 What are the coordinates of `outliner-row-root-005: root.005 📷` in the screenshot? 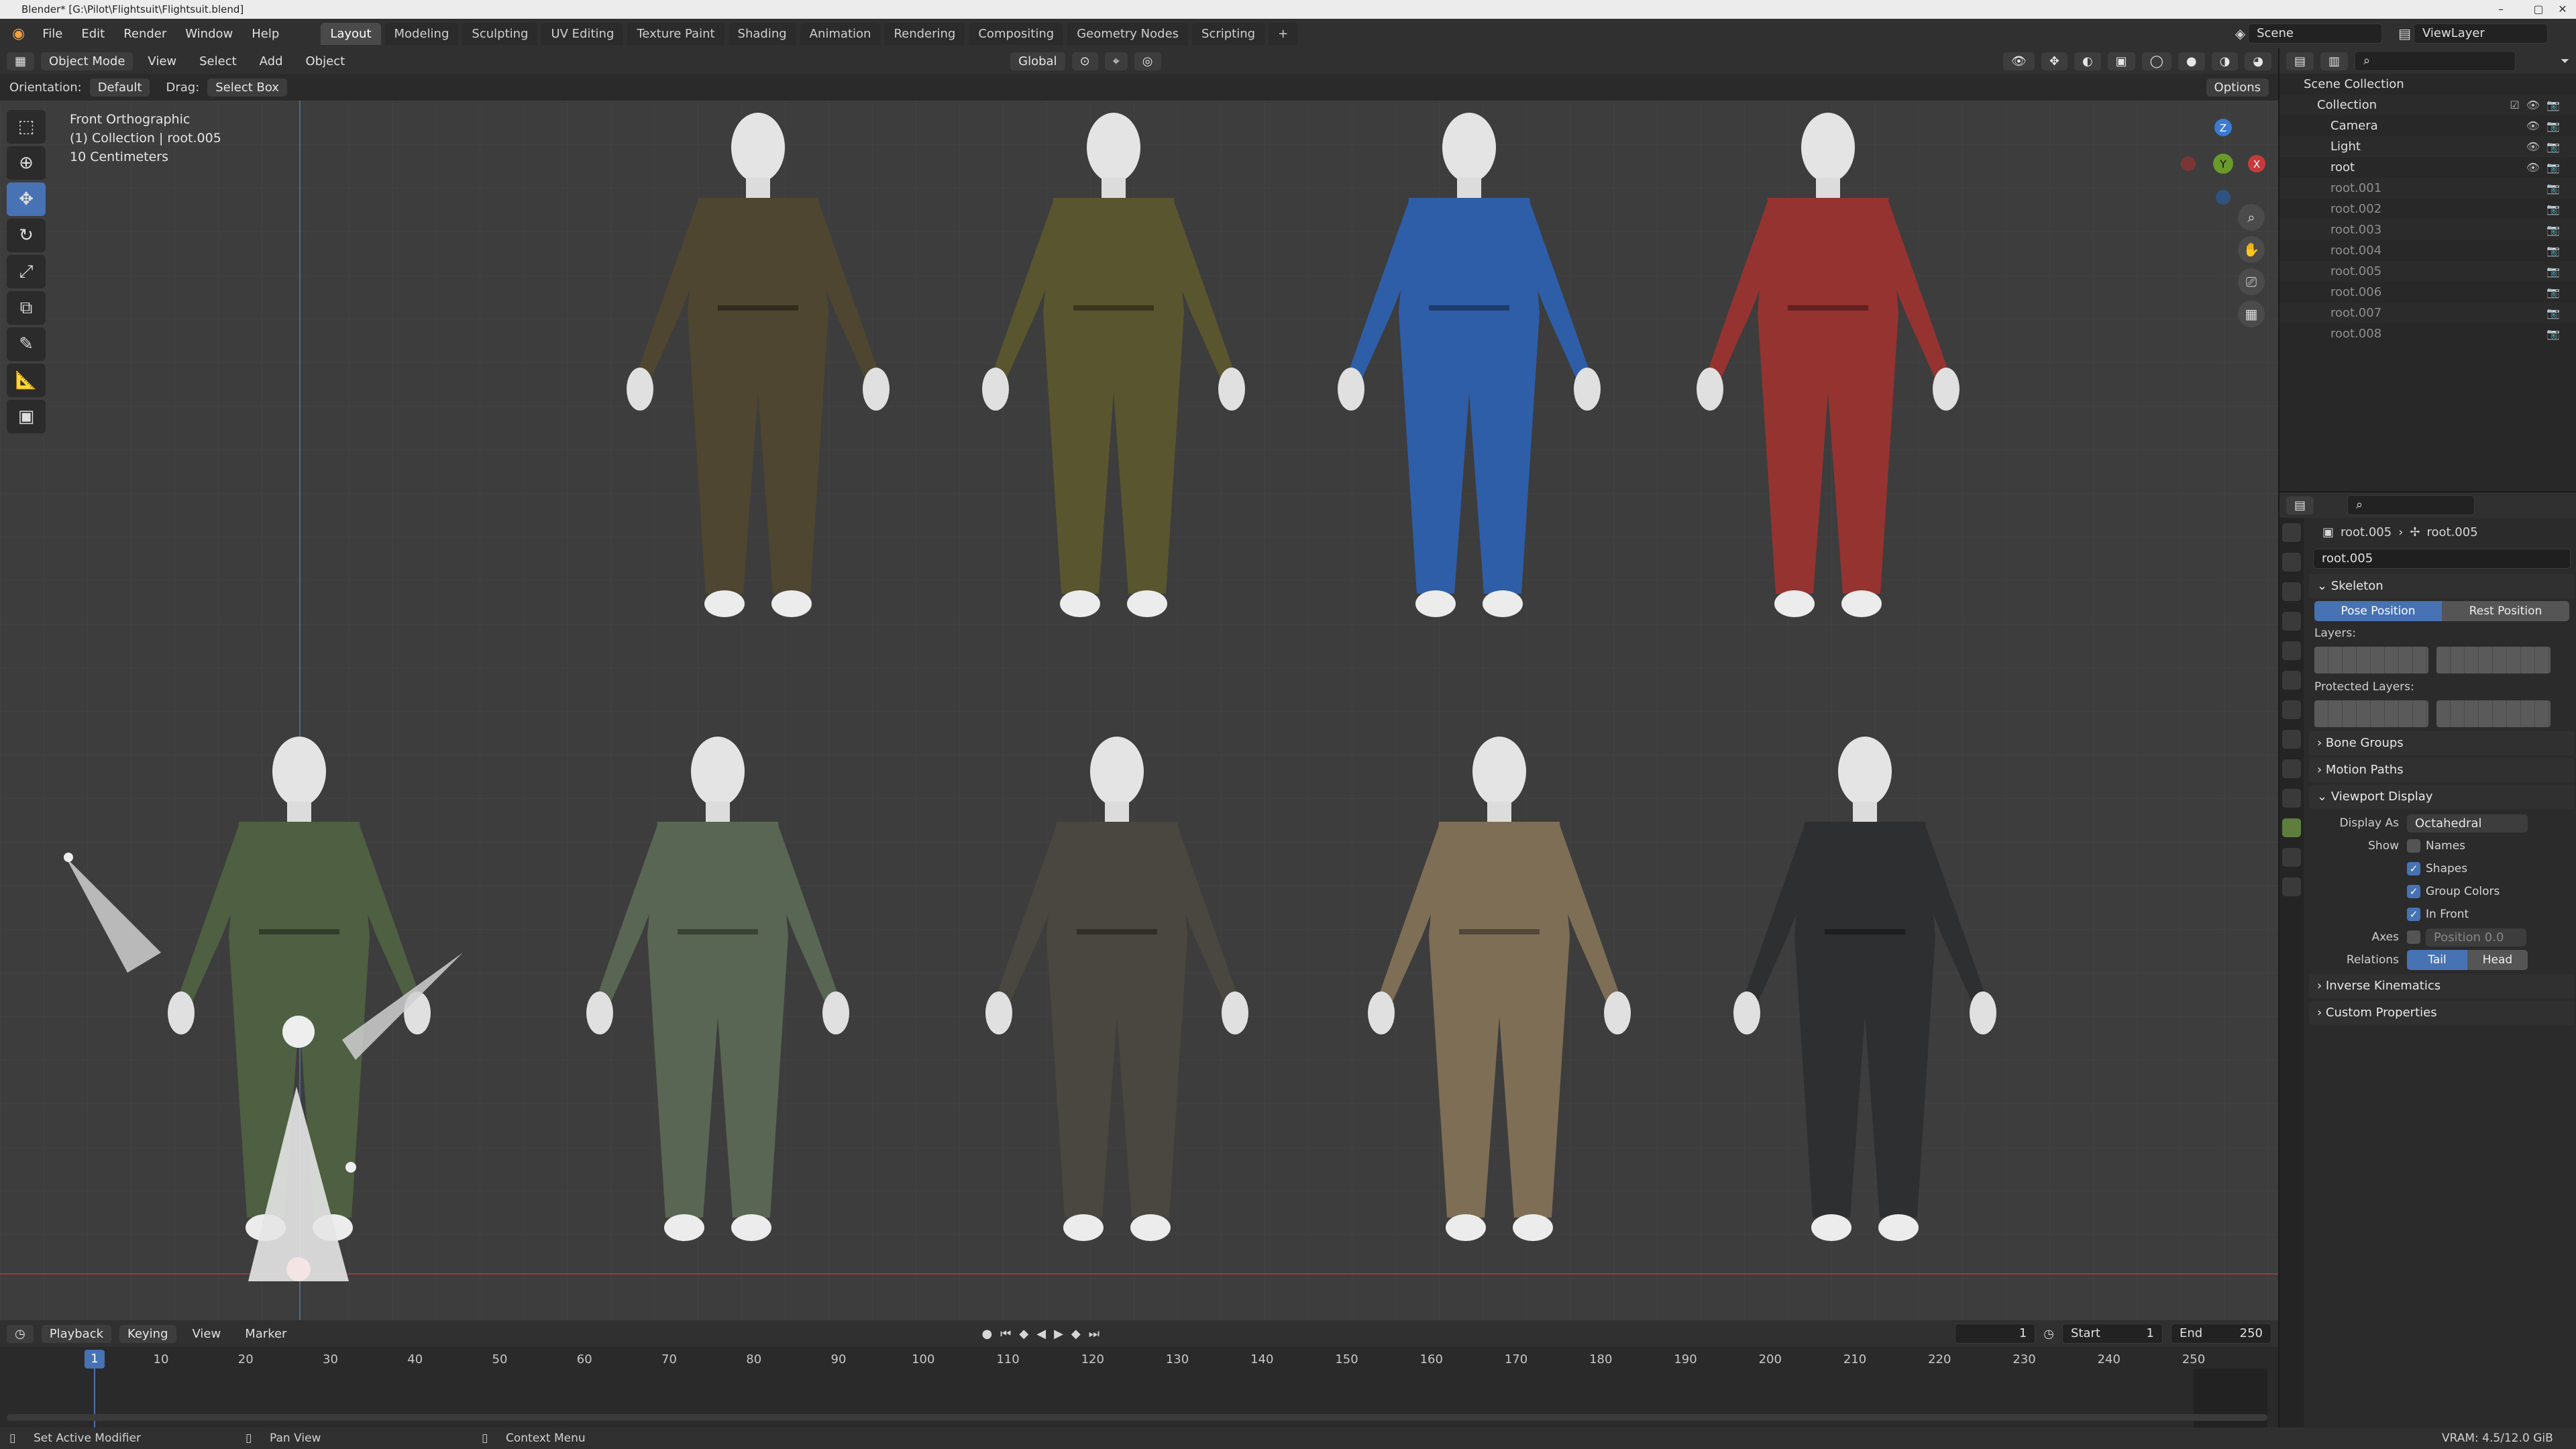 It's located at (2427, 271).